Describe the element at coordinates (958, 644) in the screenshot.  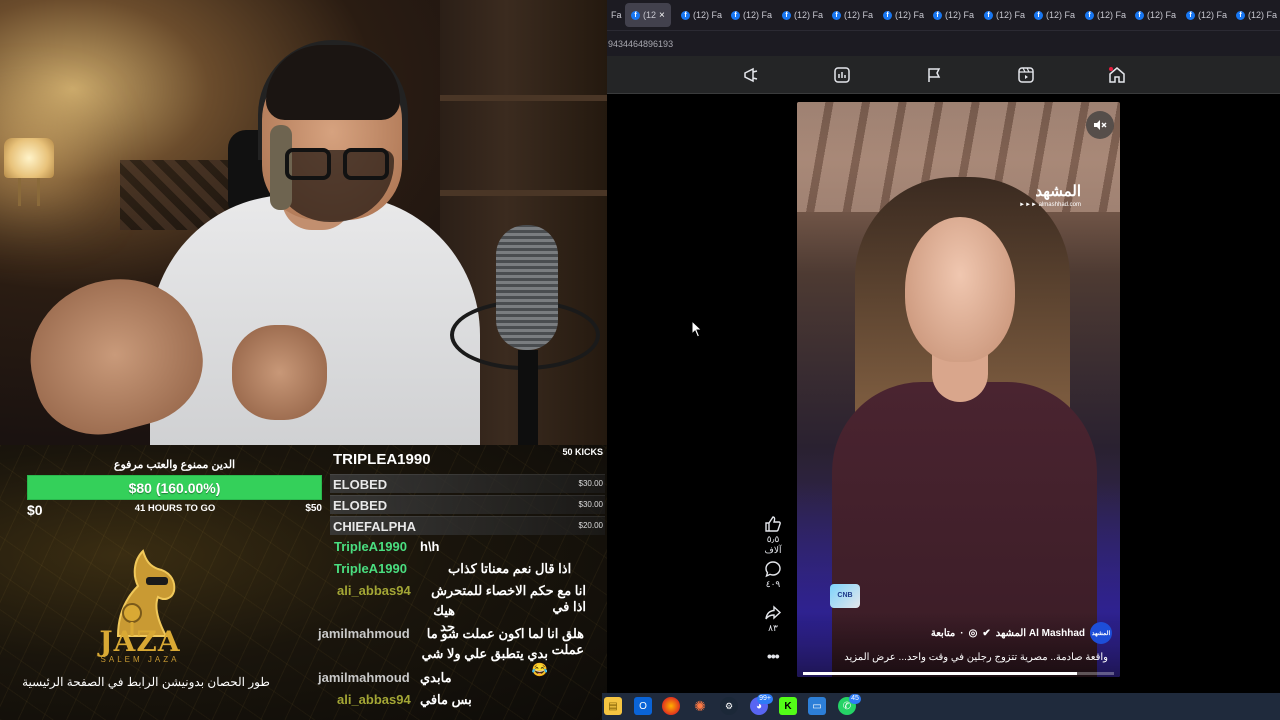
I see `reel-bottom-gradient` at that location.